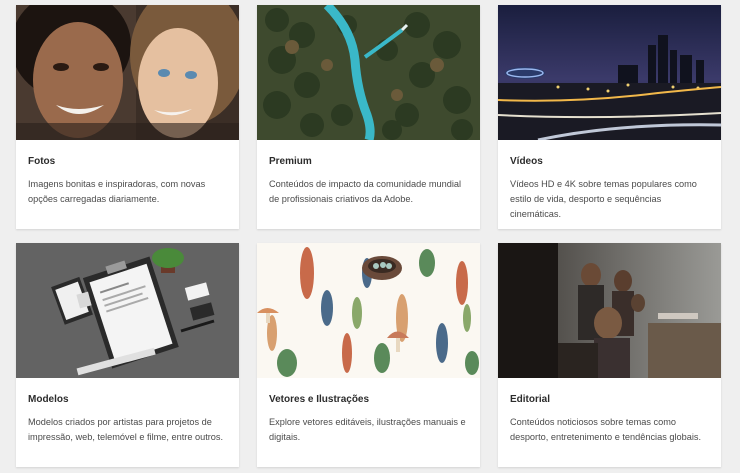  What do you see at coordinates (368, 399) in the screenshot?
I see `card-title: Vetores e Ilustrações` at bounding box center [368, 399].